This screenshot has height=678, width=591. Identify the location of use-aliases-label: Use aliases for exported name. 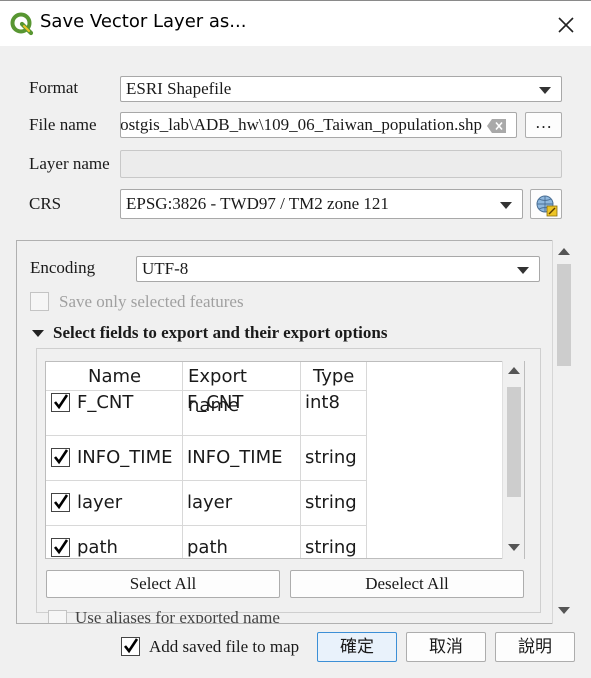
(177, 615).